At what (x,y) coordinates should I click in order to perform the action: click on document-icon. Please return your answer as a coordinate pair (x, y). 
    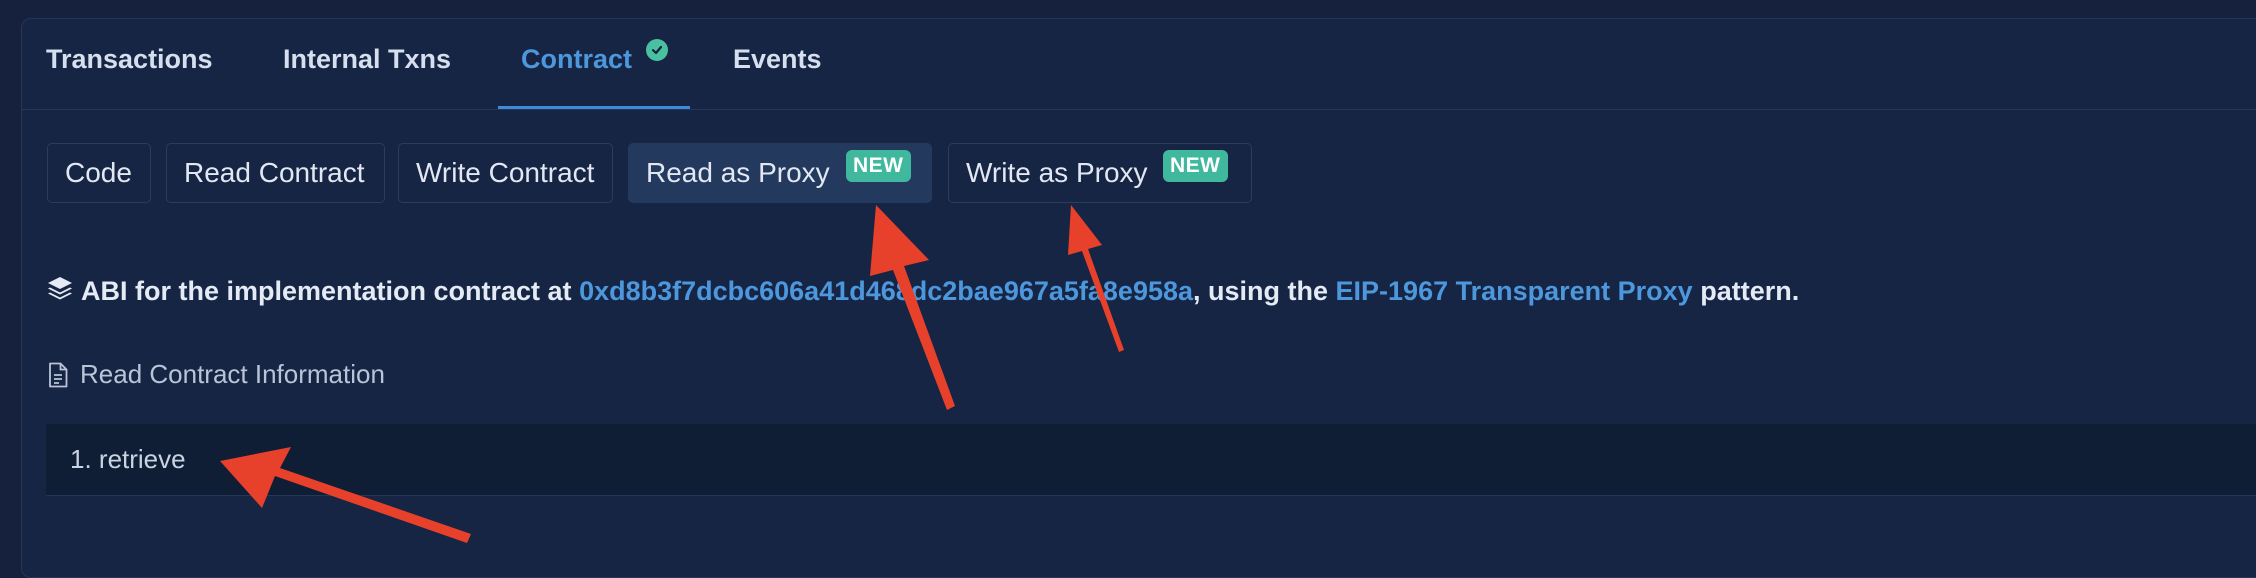
    Looking at the image, I should click on (58, 374).